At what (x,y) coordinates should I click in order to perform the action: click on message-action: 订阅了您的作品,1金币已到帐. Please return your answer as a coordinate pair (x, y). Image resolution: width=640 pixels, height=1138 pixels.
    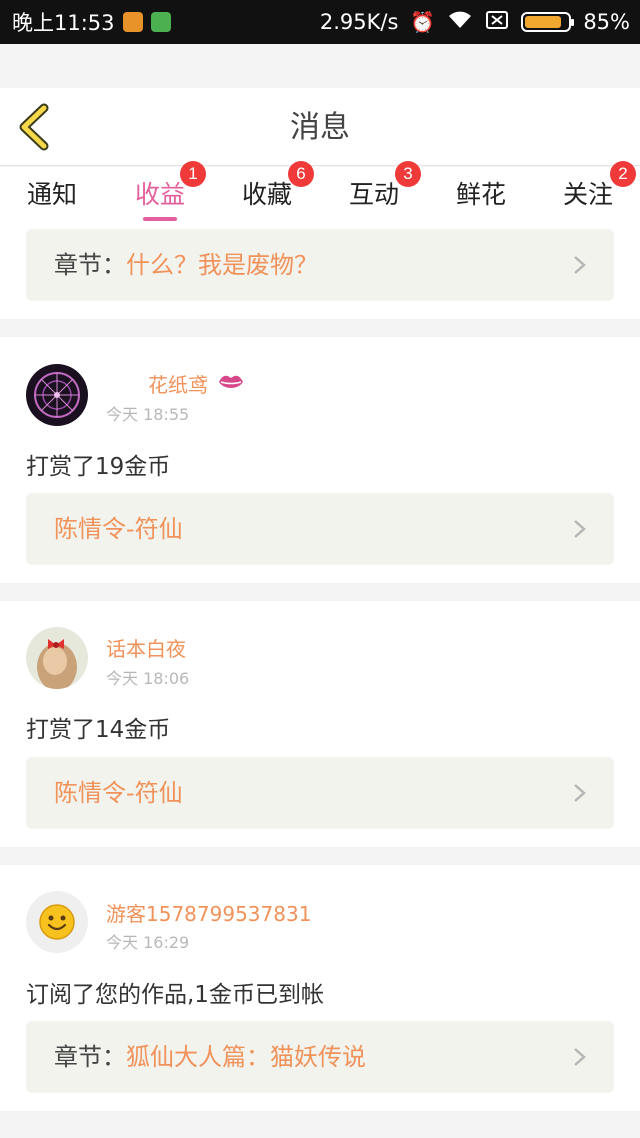
    Looking at the image, I should click on (175, 995).